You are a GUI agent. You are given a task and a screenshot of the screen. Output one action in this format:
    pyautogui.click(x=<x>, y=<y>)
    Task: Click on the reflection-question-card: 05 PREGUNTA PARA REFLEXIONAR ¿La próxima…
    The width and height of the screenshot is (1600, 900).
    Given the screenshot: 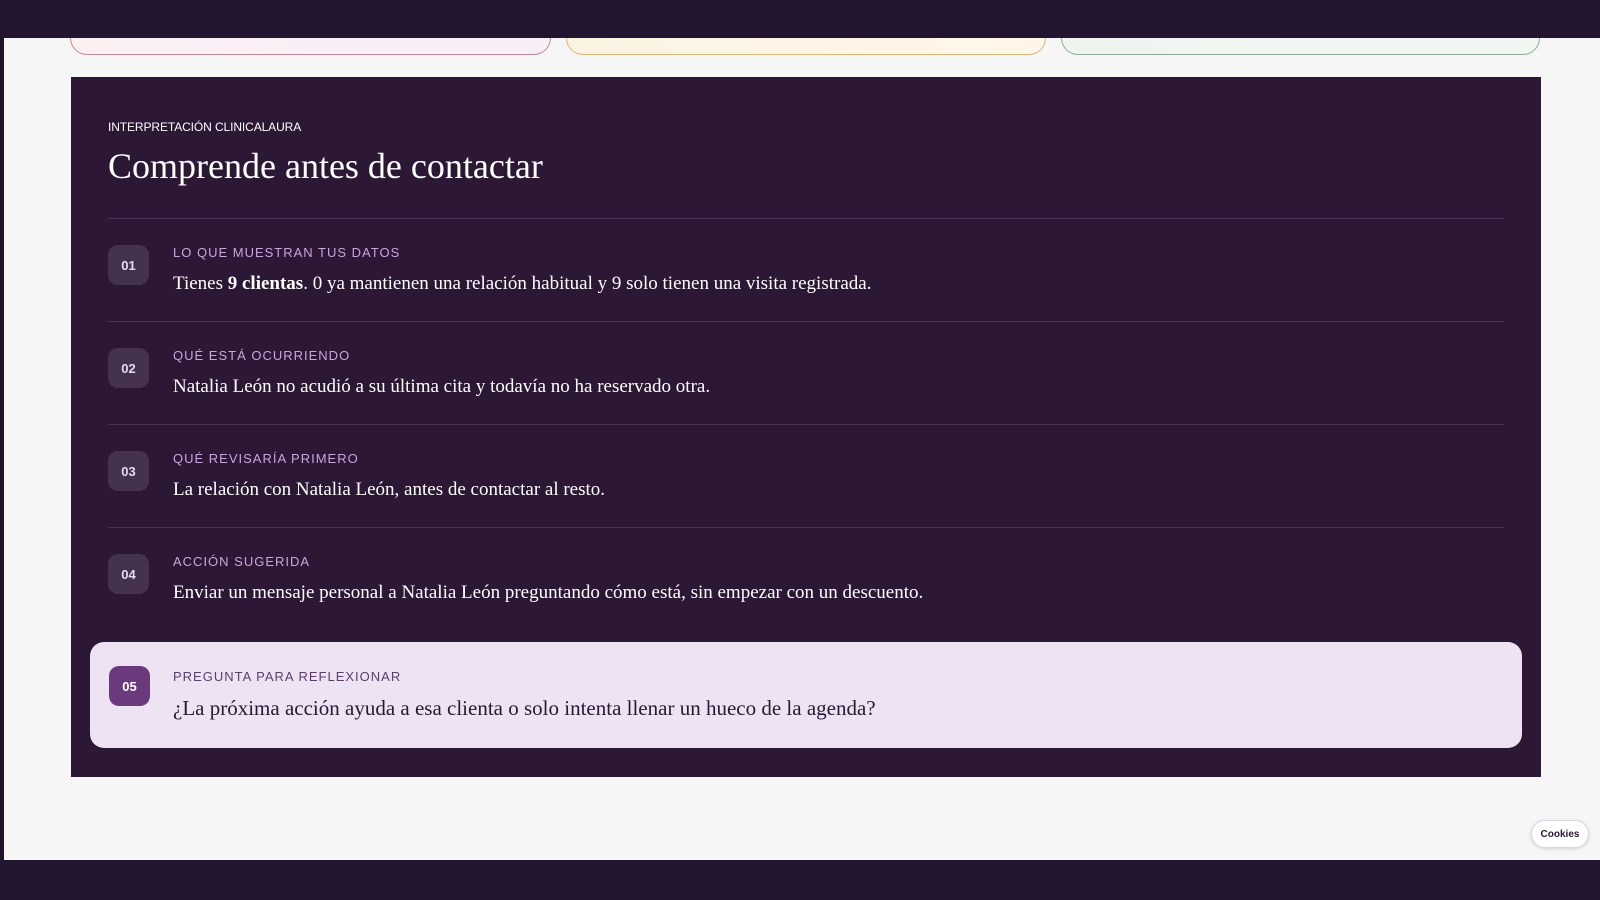 What is the action you would take?
    pyautogui.click(x=806, y=695)
    